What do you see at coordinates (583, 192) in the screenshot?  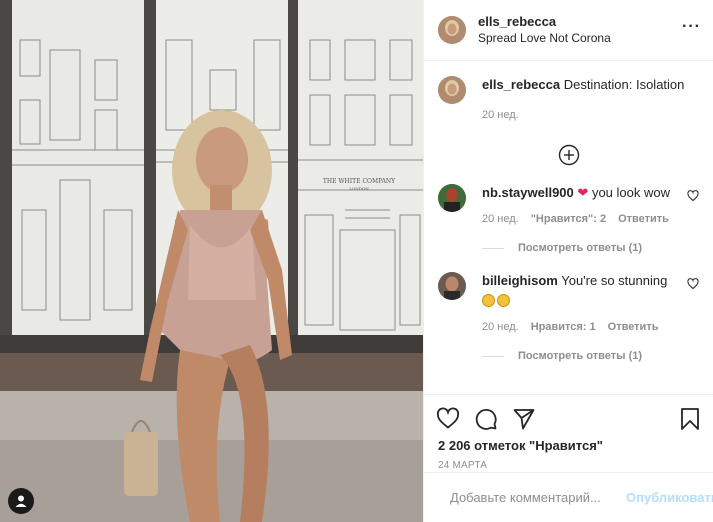 I see `red-heart-emoji: ❤` at bounding box center [583, 192].